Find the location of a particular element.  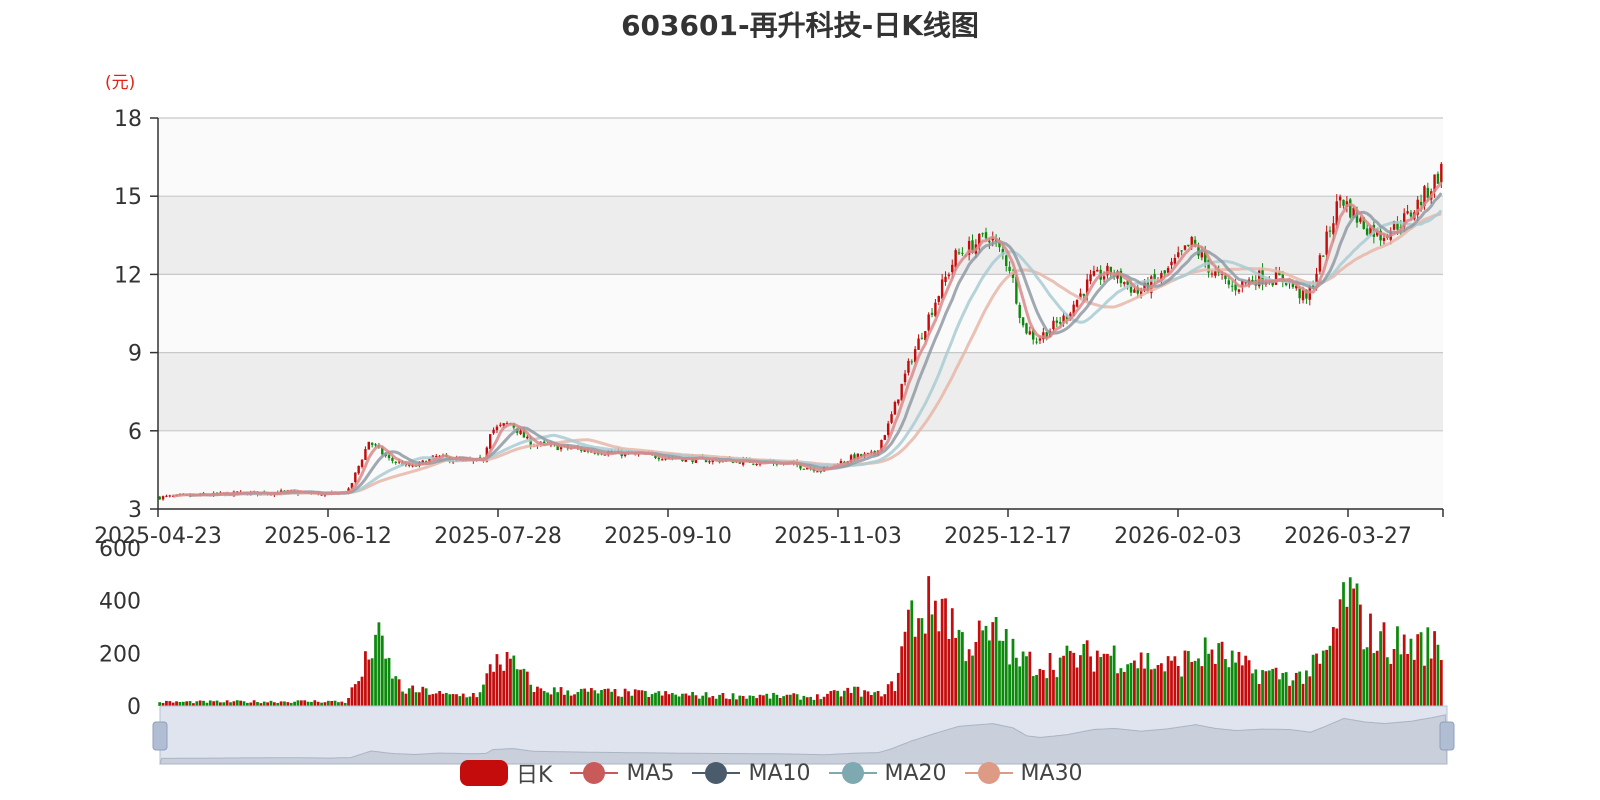

zoom-handle-left is located at coordinates (160, 736).